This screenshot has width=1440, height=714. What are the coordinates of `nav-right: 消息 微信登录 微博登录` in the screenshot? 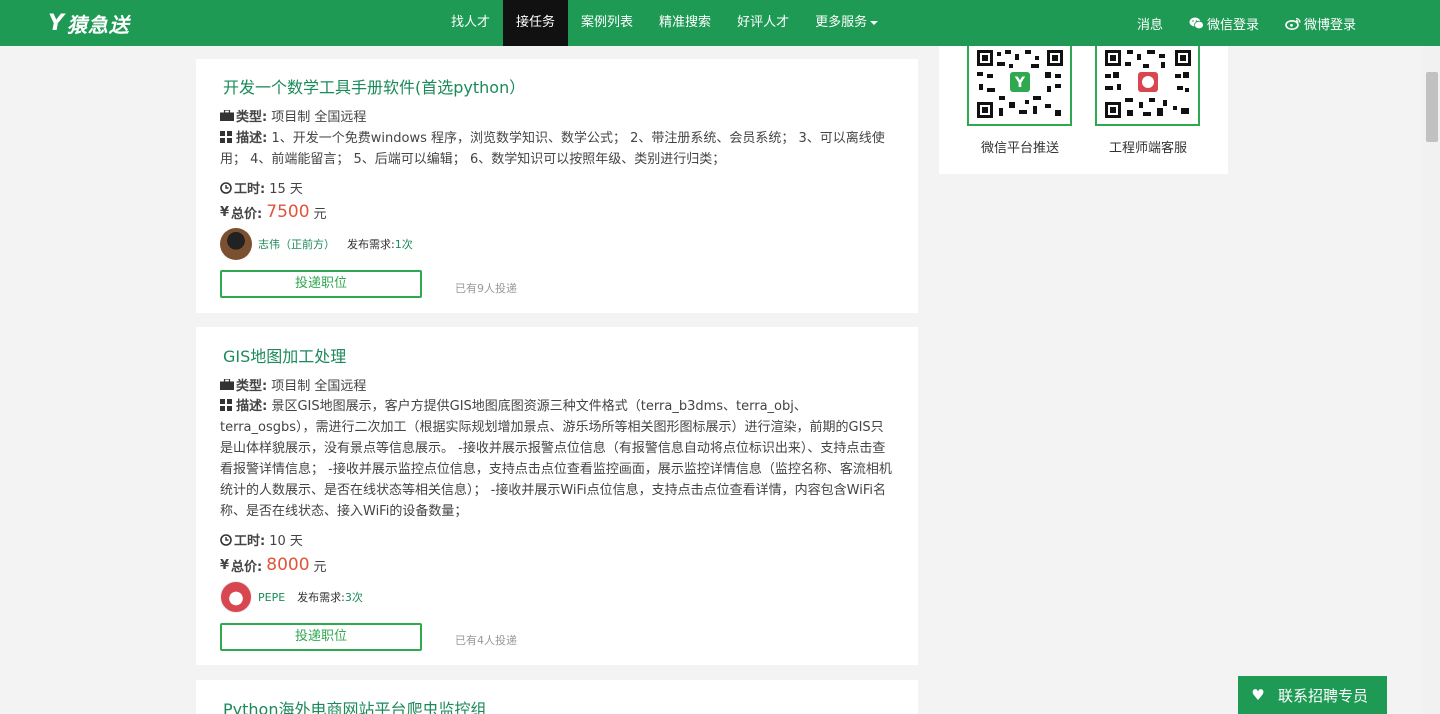 It's located at (1233, 23).